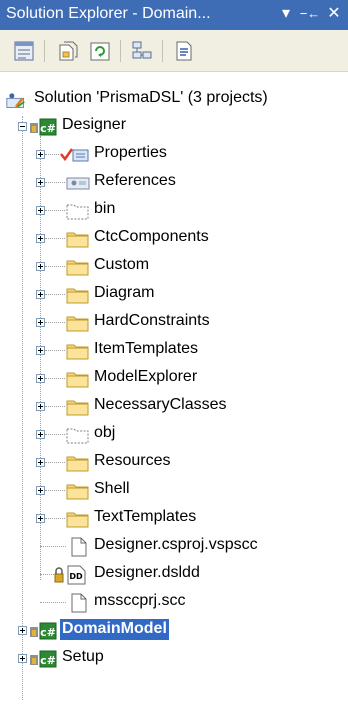  Describe the element at coordinates (140, 600) in the screenshot. I see `tree-item-label: mssccprj.scc` at that location.